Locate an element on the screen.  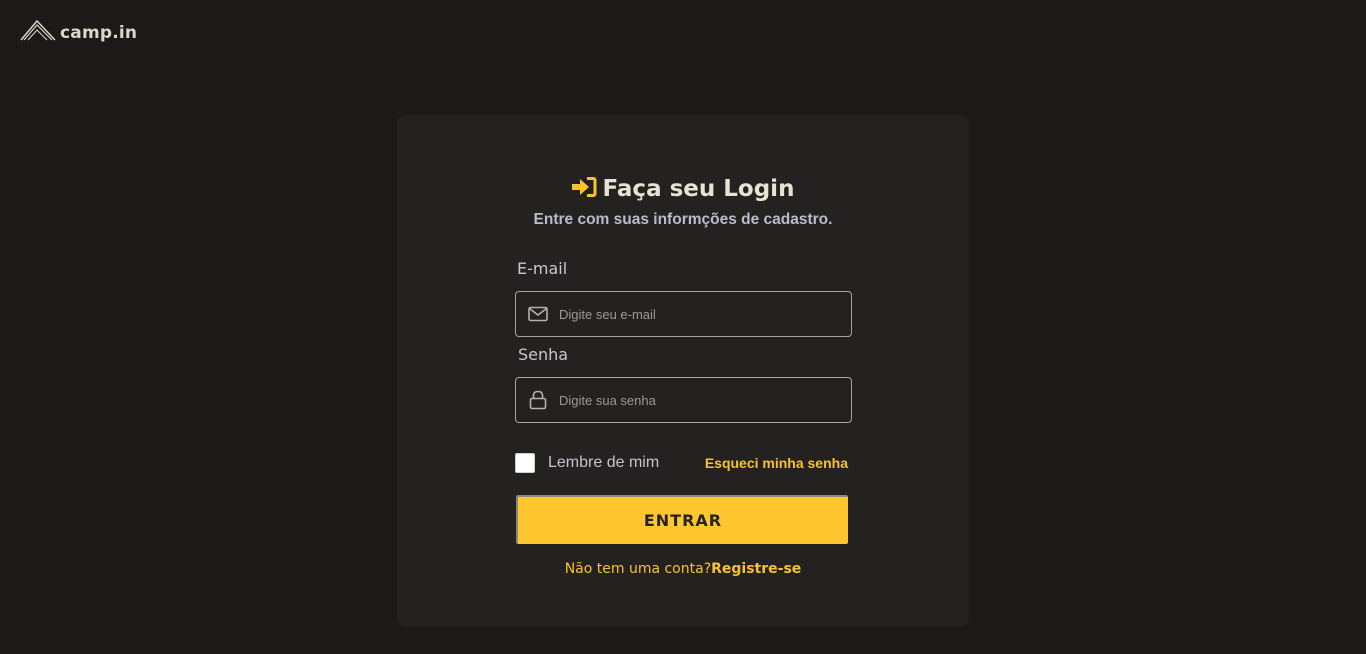
page-subtitle: Entre com suas informções de cadastro. is located at coordinates (683, 219).